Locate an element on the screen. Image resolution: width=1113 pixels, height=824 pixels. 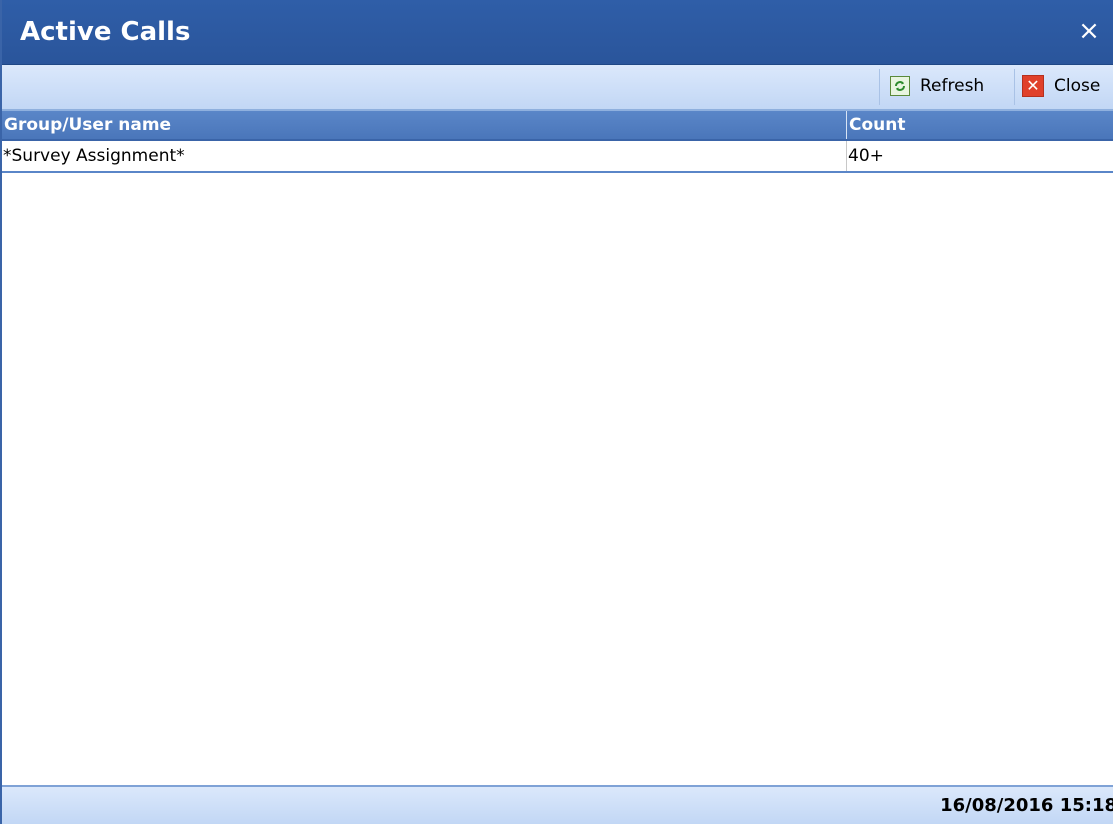
column-header-count: Count is located at coordinates (980, 125).